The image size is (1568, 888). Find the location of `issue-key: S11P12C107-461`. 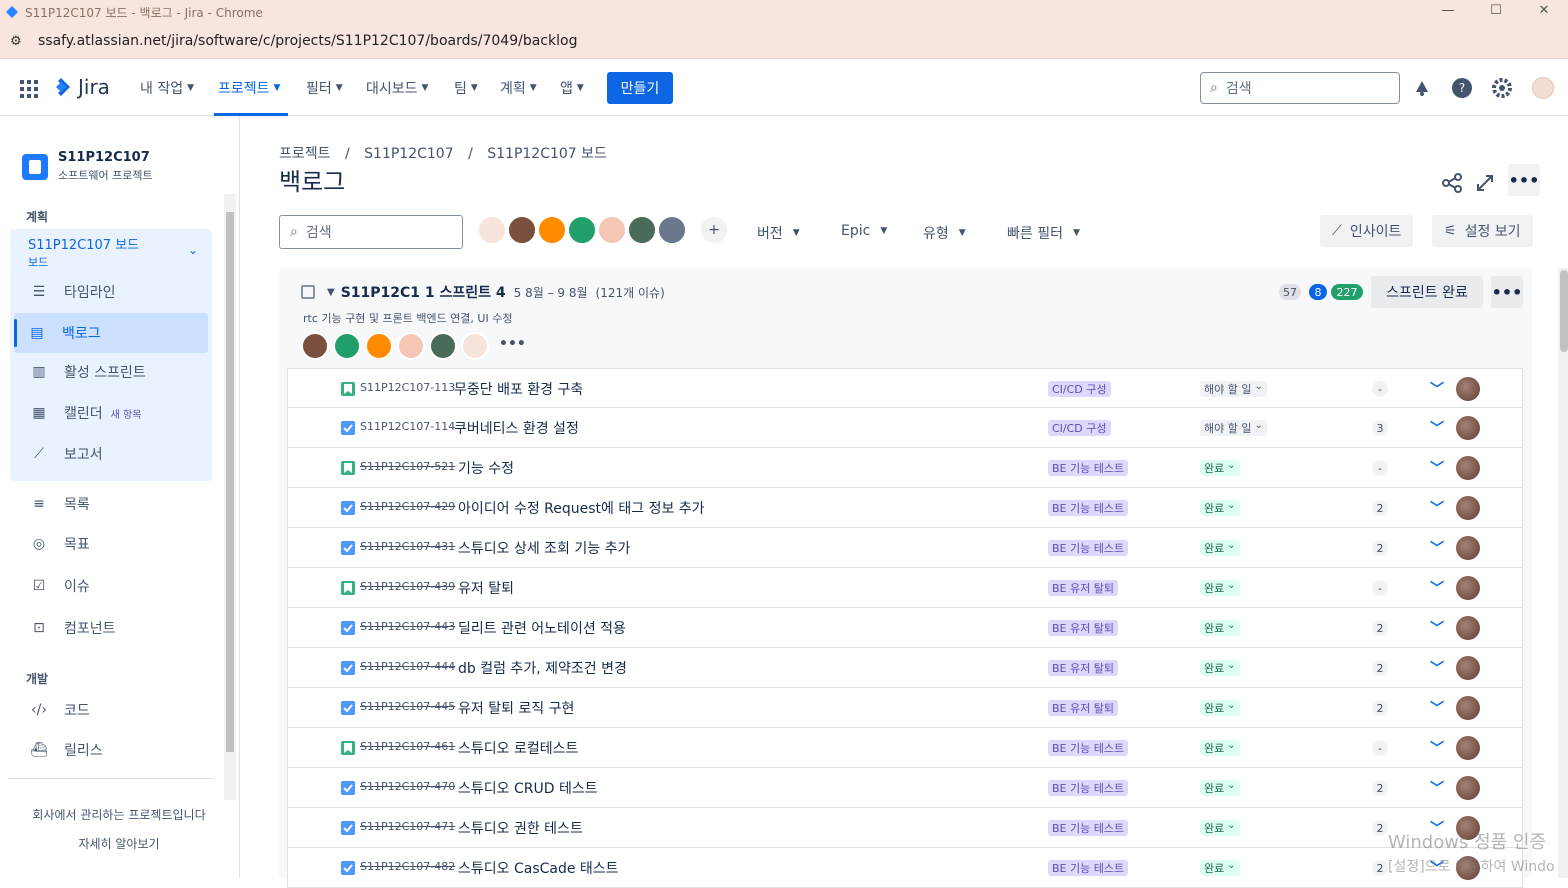

issue-key: S11P12C107-461 is located at coordinates (407, 746).